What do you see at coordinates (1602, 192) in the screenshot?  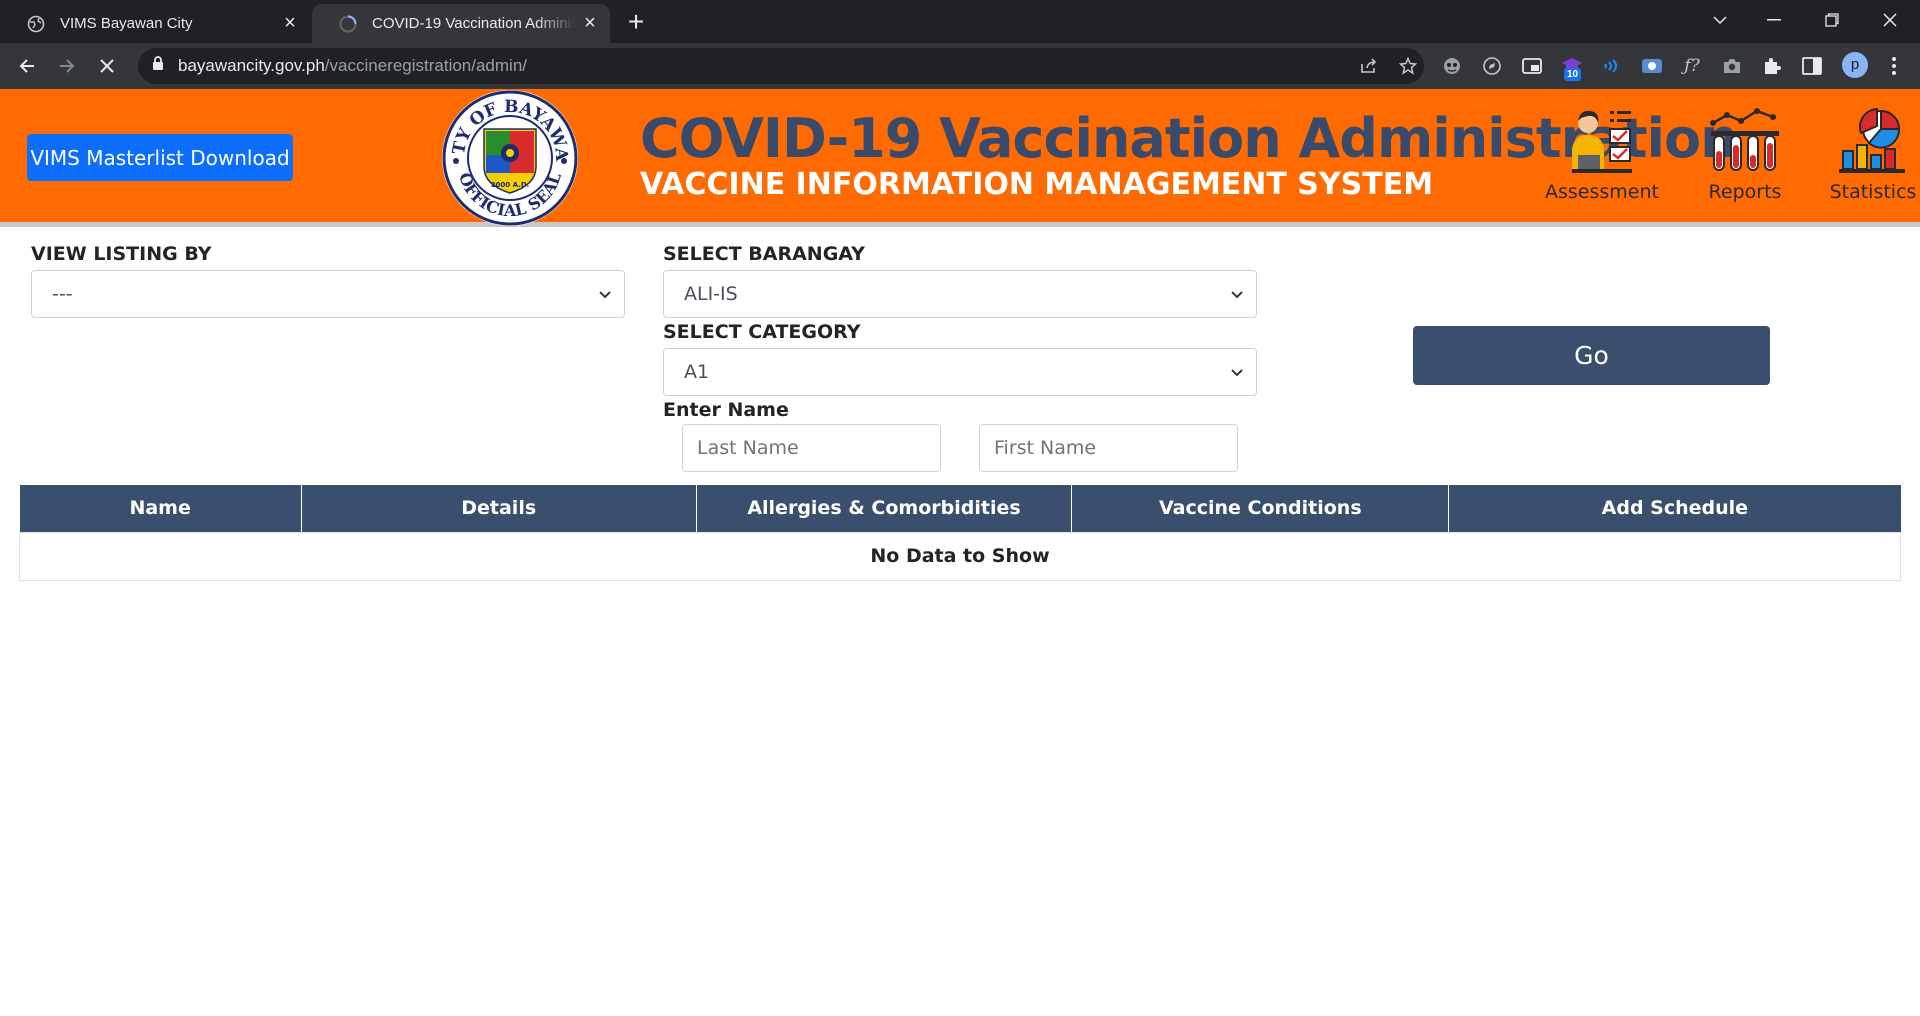 I see `nav-assessment-label: Assessment` at bounding box center [1602, 192].